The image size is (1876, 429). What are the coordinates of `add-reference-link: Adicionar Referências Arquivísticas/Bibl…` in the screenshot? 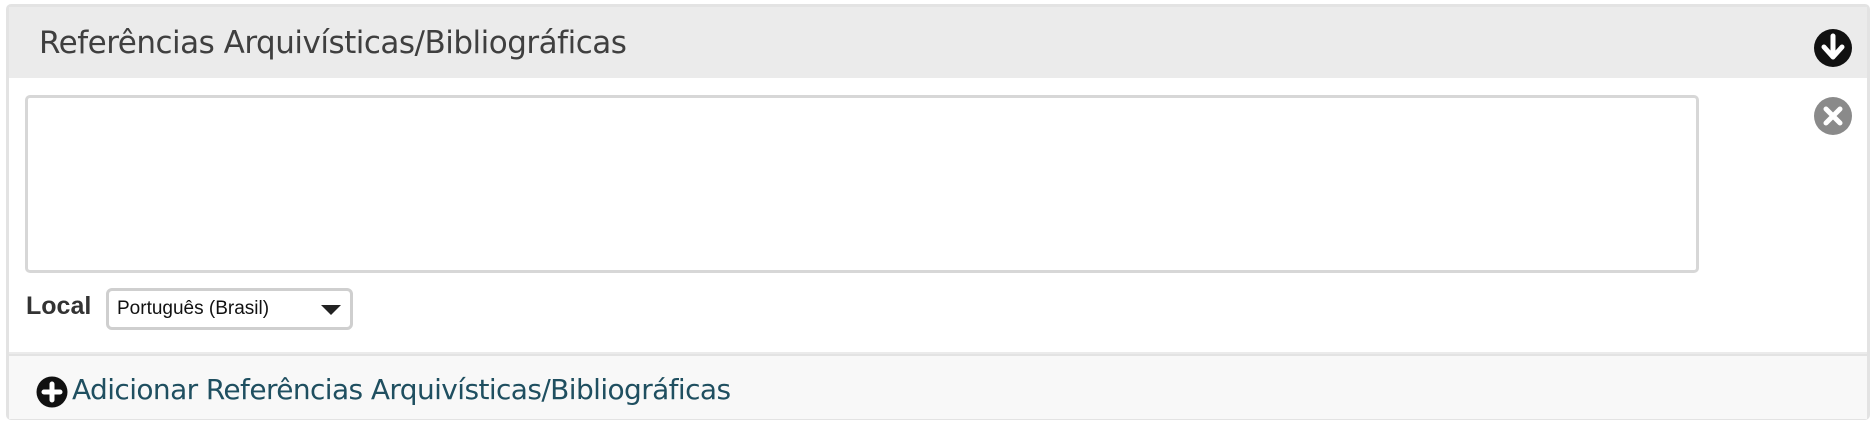 It's located at (383, 390).